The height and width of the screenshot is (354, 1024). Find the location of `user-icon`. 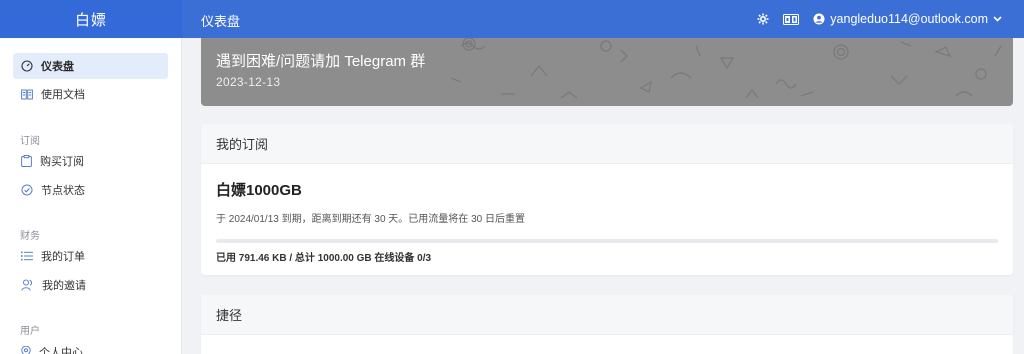

user-icon is located at coordinates (819, 19).